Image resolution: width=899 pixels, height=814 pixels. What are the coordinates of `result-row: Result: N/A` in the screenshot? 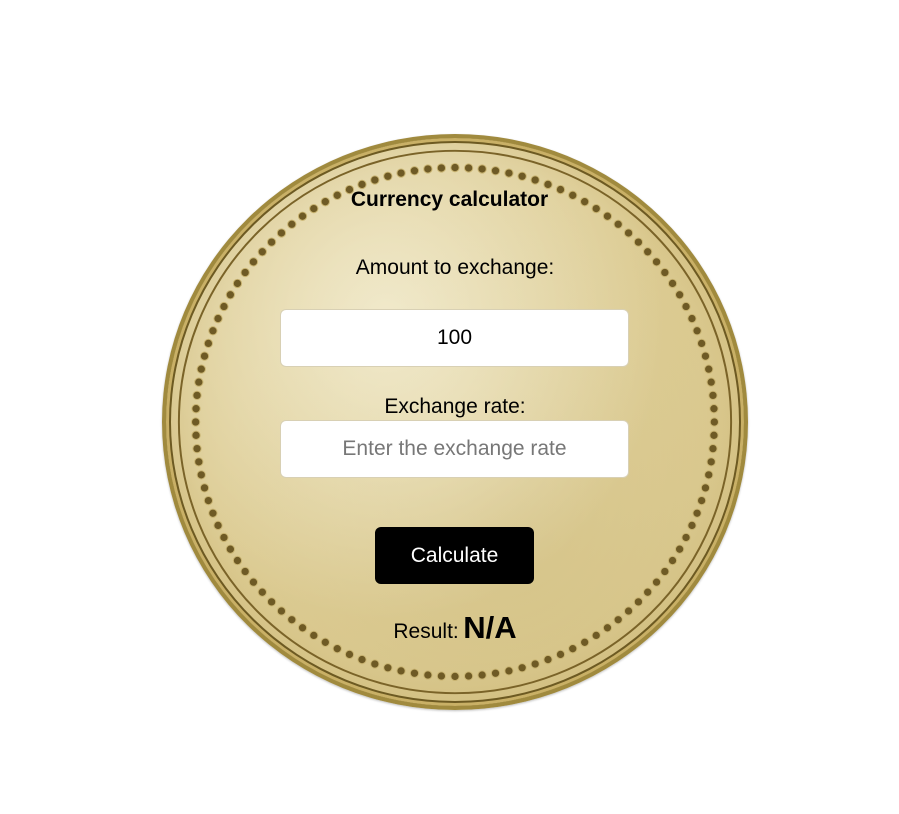 It's located at (455, 628).